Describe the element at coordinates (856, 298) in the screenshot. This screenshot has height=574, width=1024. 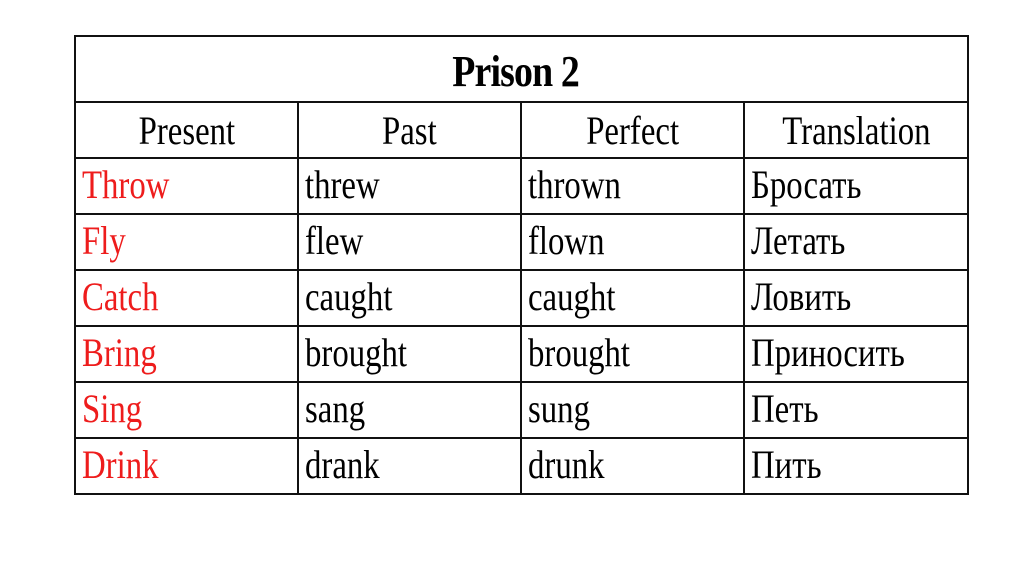
I see `cell-translation: Ловить` at that location.